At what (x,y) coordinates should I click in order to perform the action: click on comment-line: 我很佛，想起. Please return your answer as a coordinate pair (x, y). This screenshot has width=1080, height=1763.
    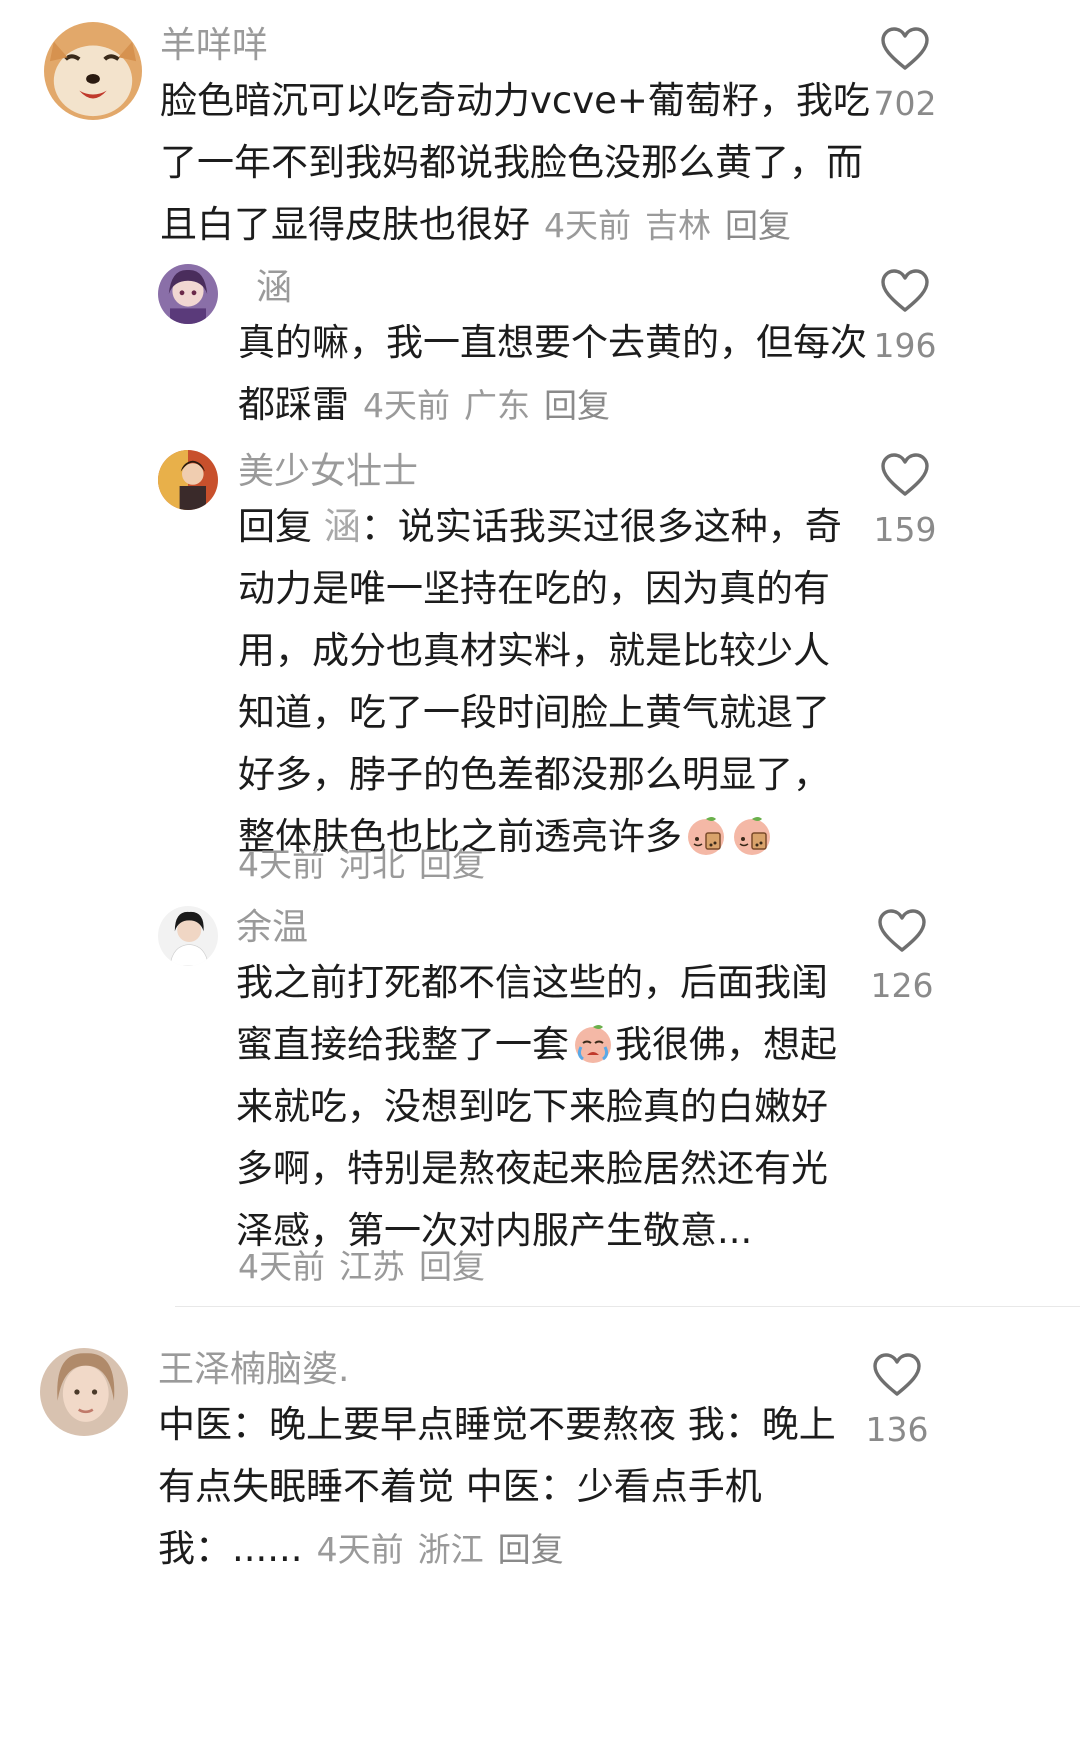
    Looking at the image, I should click on (726, 1044).